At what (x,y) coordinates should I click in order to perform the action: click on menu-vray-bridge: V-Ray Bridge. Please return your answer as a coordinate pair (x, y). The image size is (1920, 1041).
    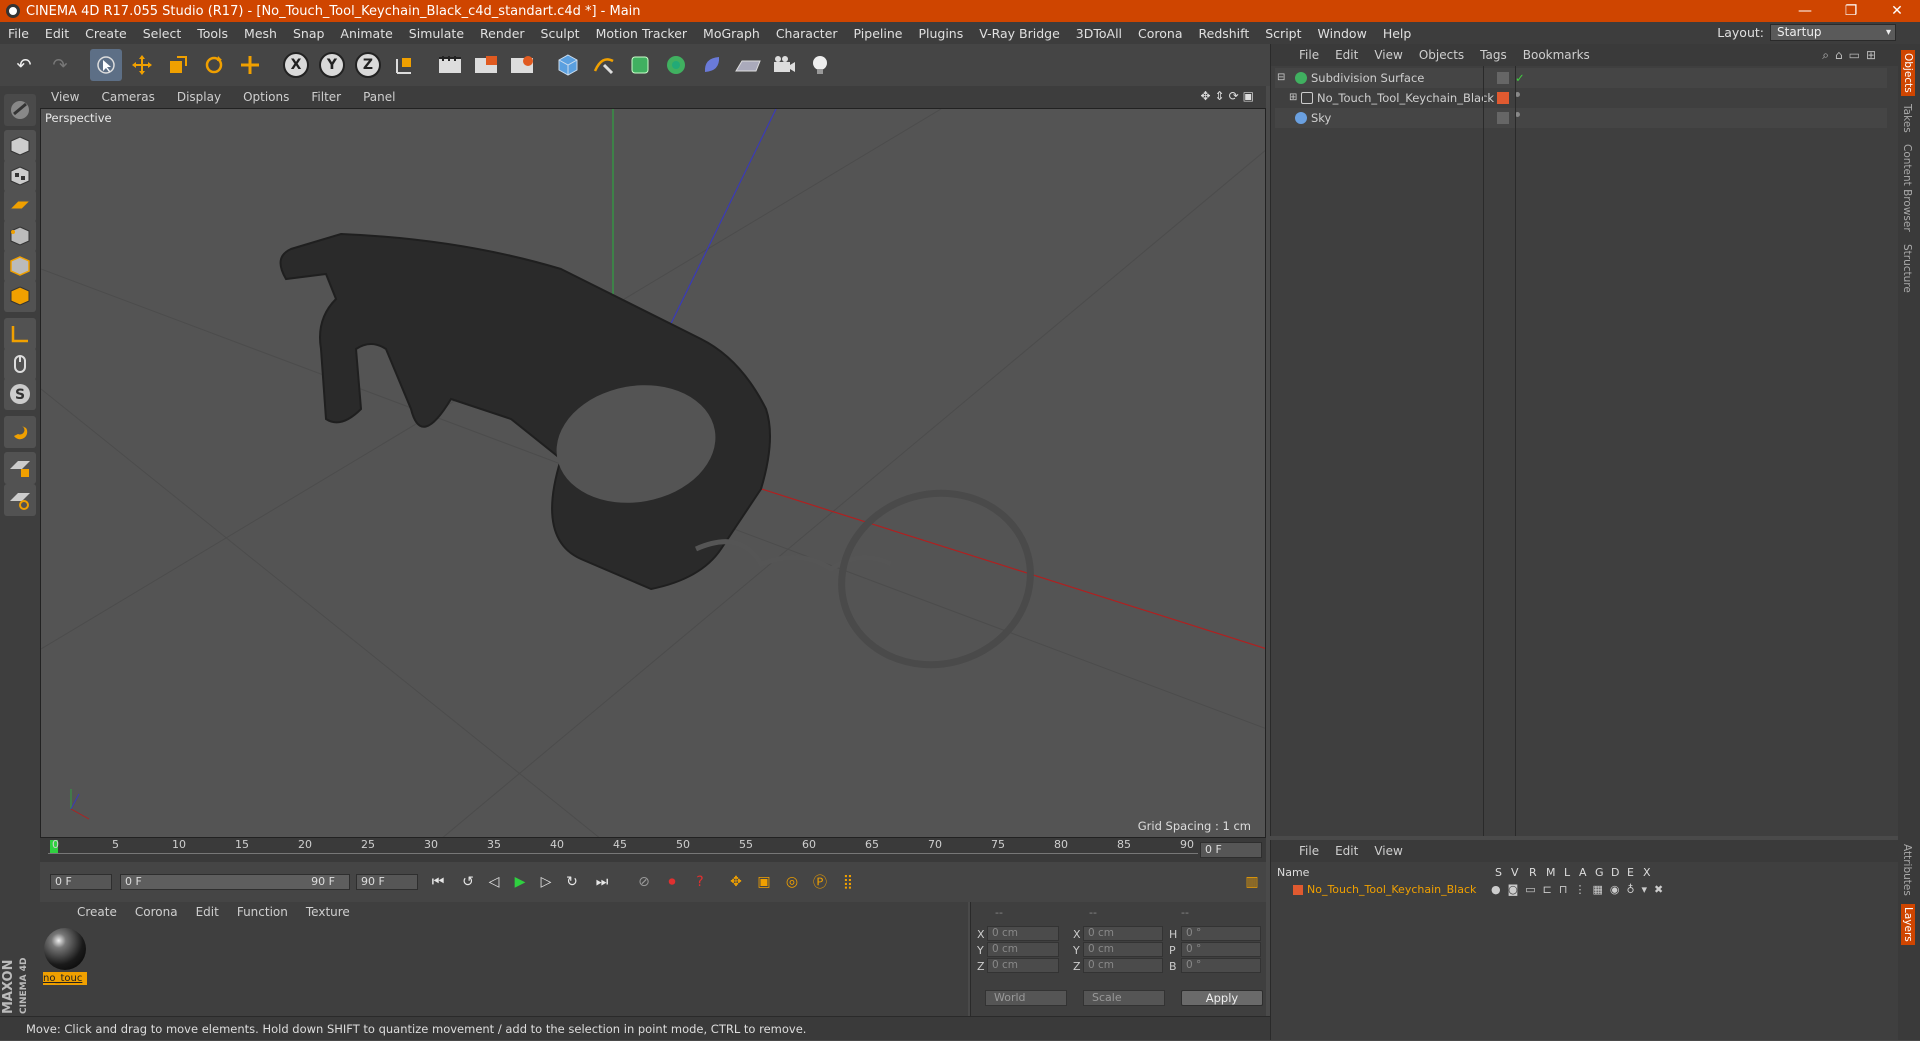
    Looking at the image, I should click on (1019, 33).